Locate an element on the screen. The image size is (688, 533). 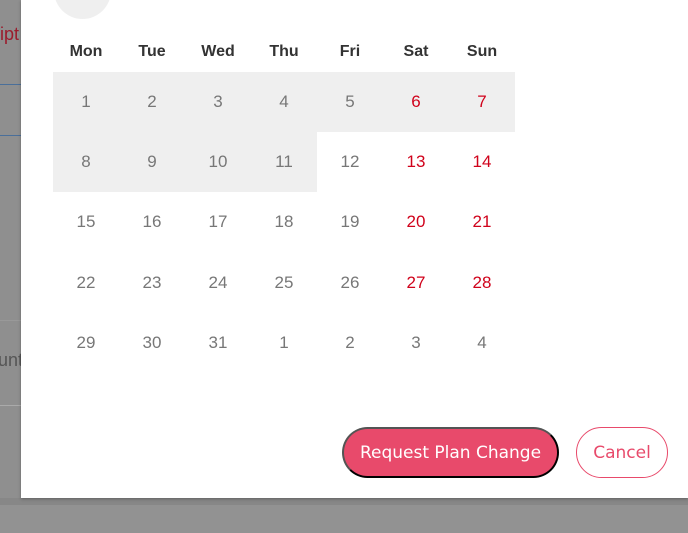
calendar-day: 8 is located at coordinates (86, 162).